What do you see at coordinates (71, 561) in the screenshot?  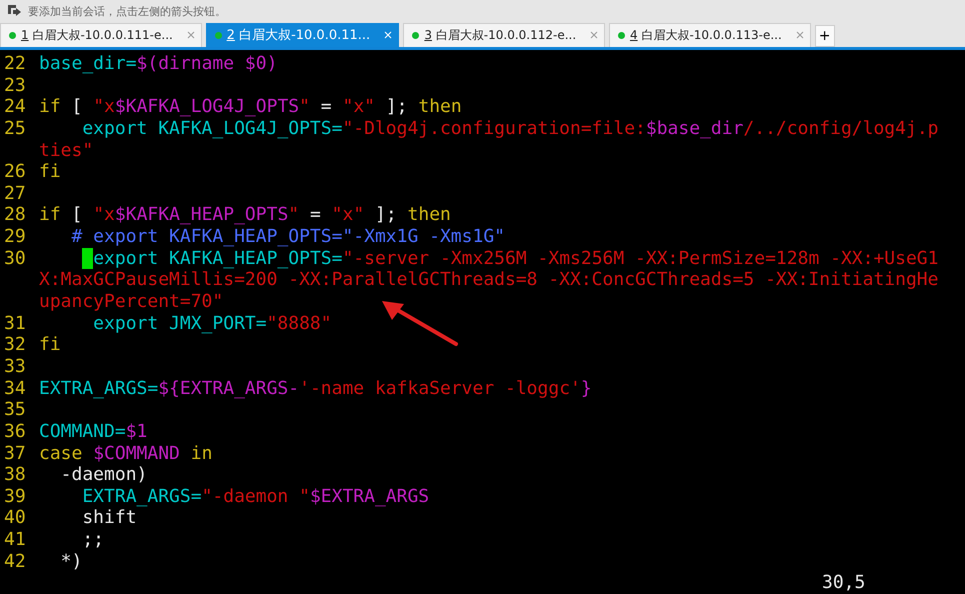 I see `code-line: *)` at bounding box center [71, 561].